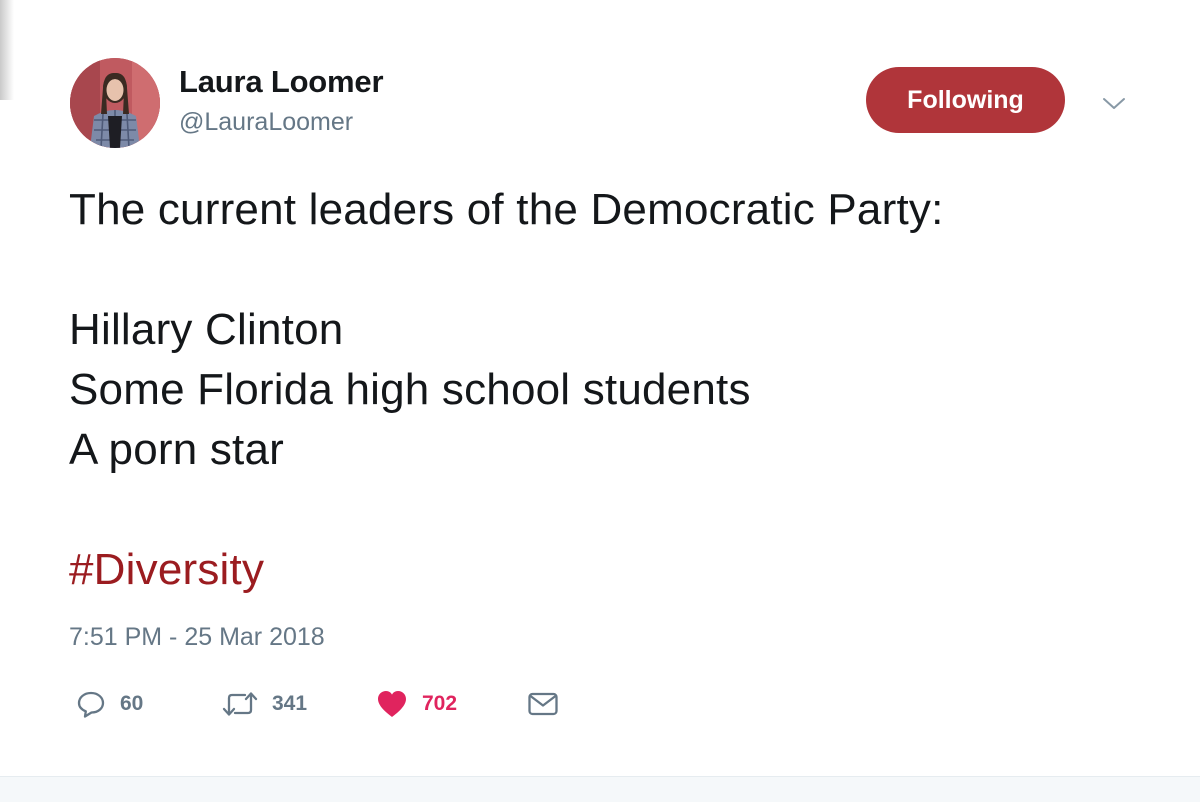 The image size is (1200, 802). What do you see at coordinates (197, 637) in the screenshot?
I see `tweet-timestamp: 7:51 PM - 25 Mar 2018` at bounding box center [197, 637].